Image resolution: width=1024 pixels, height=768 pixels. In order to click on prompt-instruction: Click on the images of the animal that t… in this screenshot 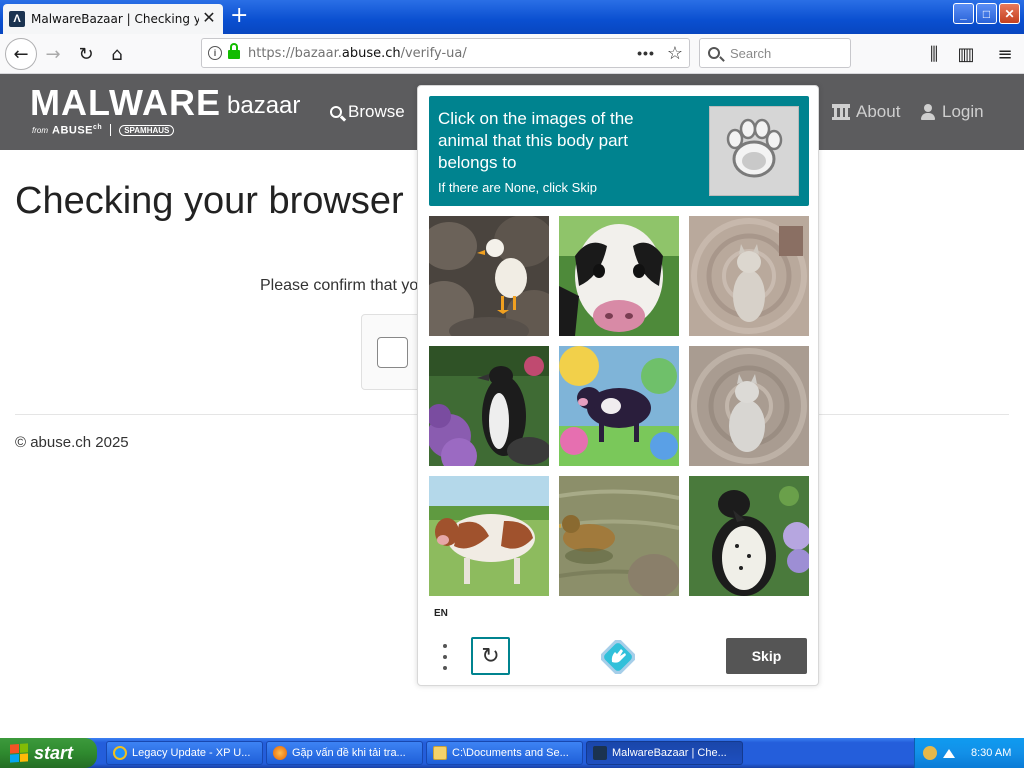, I will do `click(536, 140)`.